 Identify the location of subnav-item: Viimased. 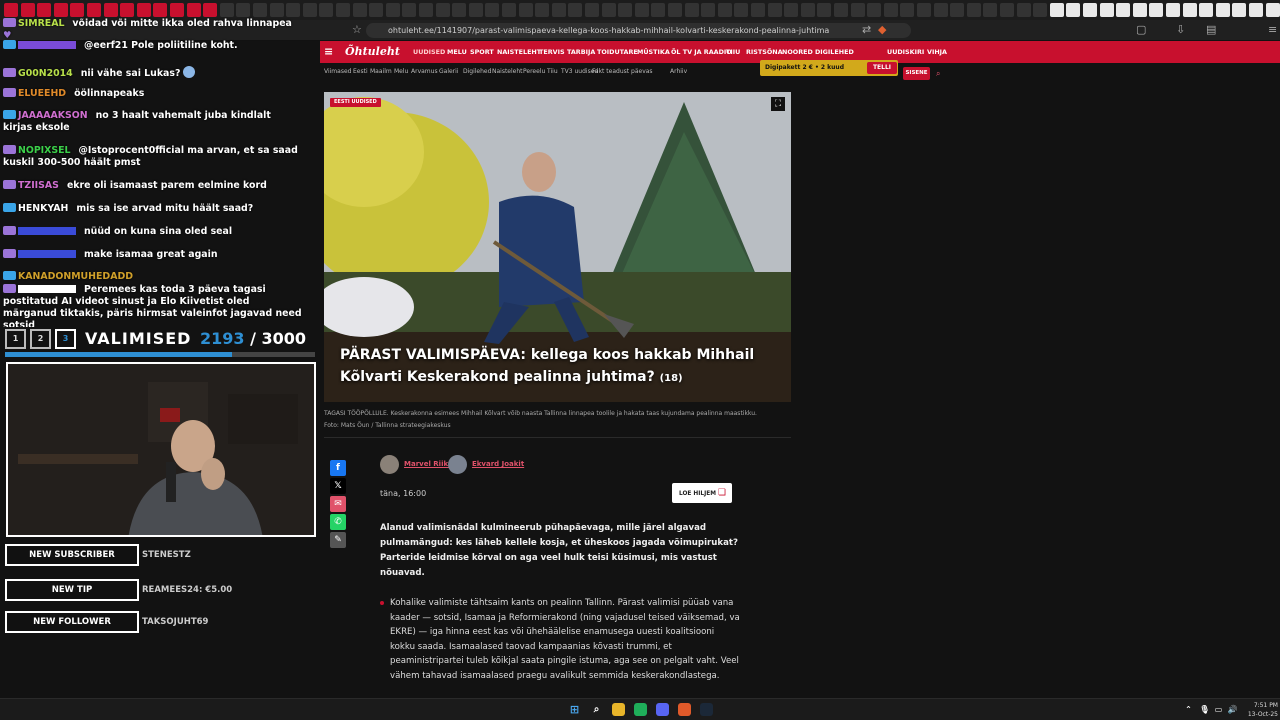
(337, 72).